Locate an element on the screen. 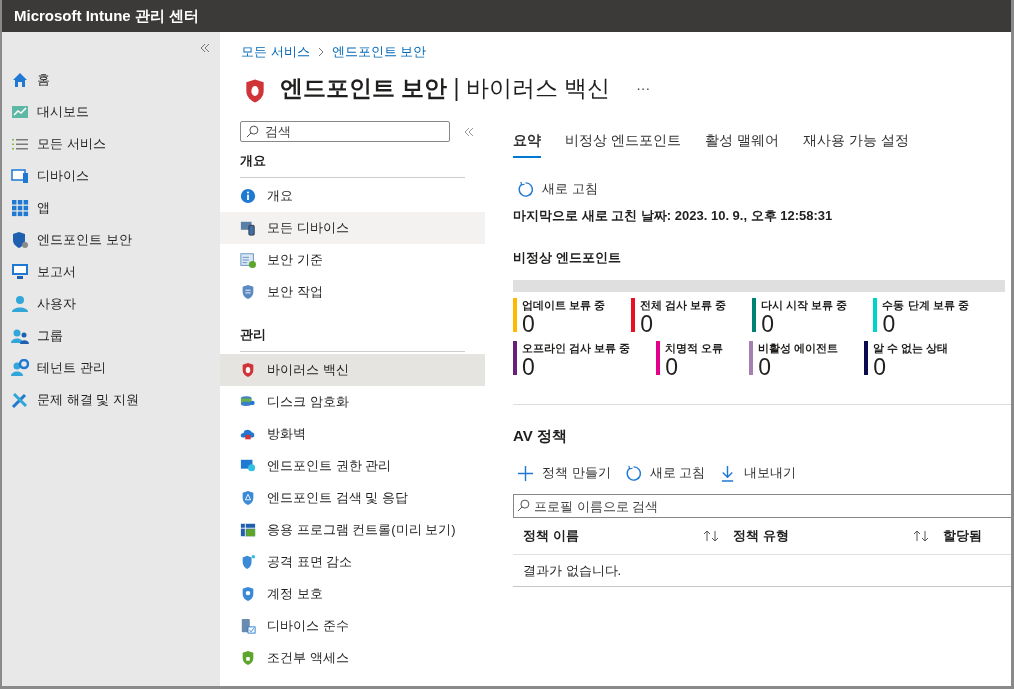 Image resolution: width=1014 pixels, height=689 pixels. sidebar-item: 그룹 is located at coordinates (111, 336).